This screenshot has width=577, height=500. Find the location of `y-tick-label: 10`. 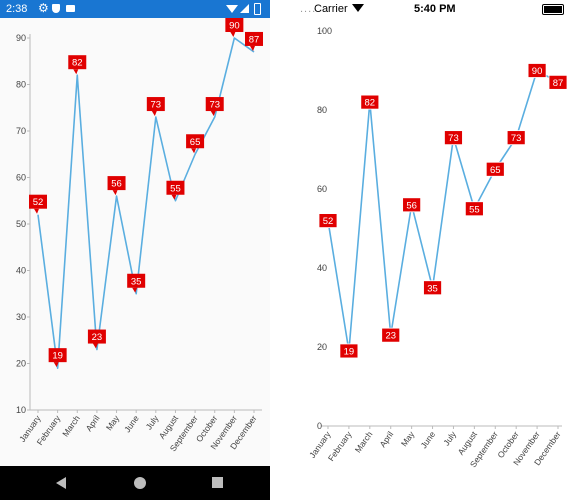

y-tick-label: 10 is located at coordinates (21, 410).